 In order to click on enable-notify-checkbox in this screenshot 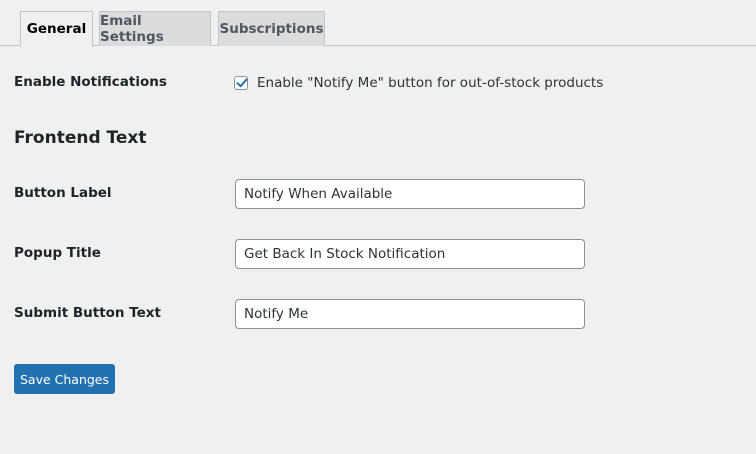, I will do `click(241, 83)`.